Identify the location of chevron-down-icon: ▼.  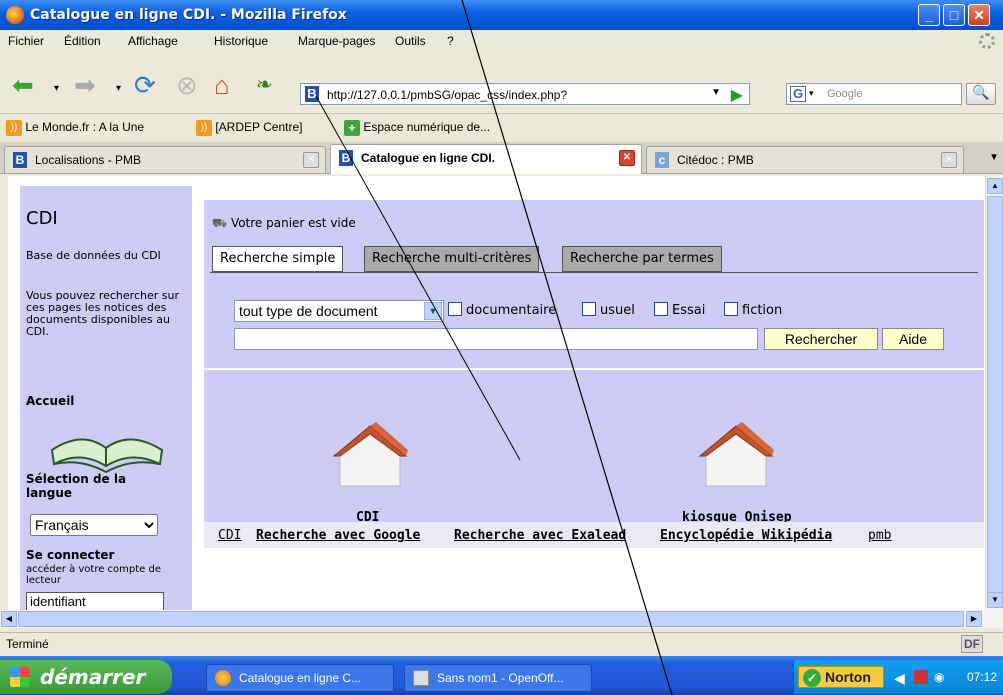
(433, 311).